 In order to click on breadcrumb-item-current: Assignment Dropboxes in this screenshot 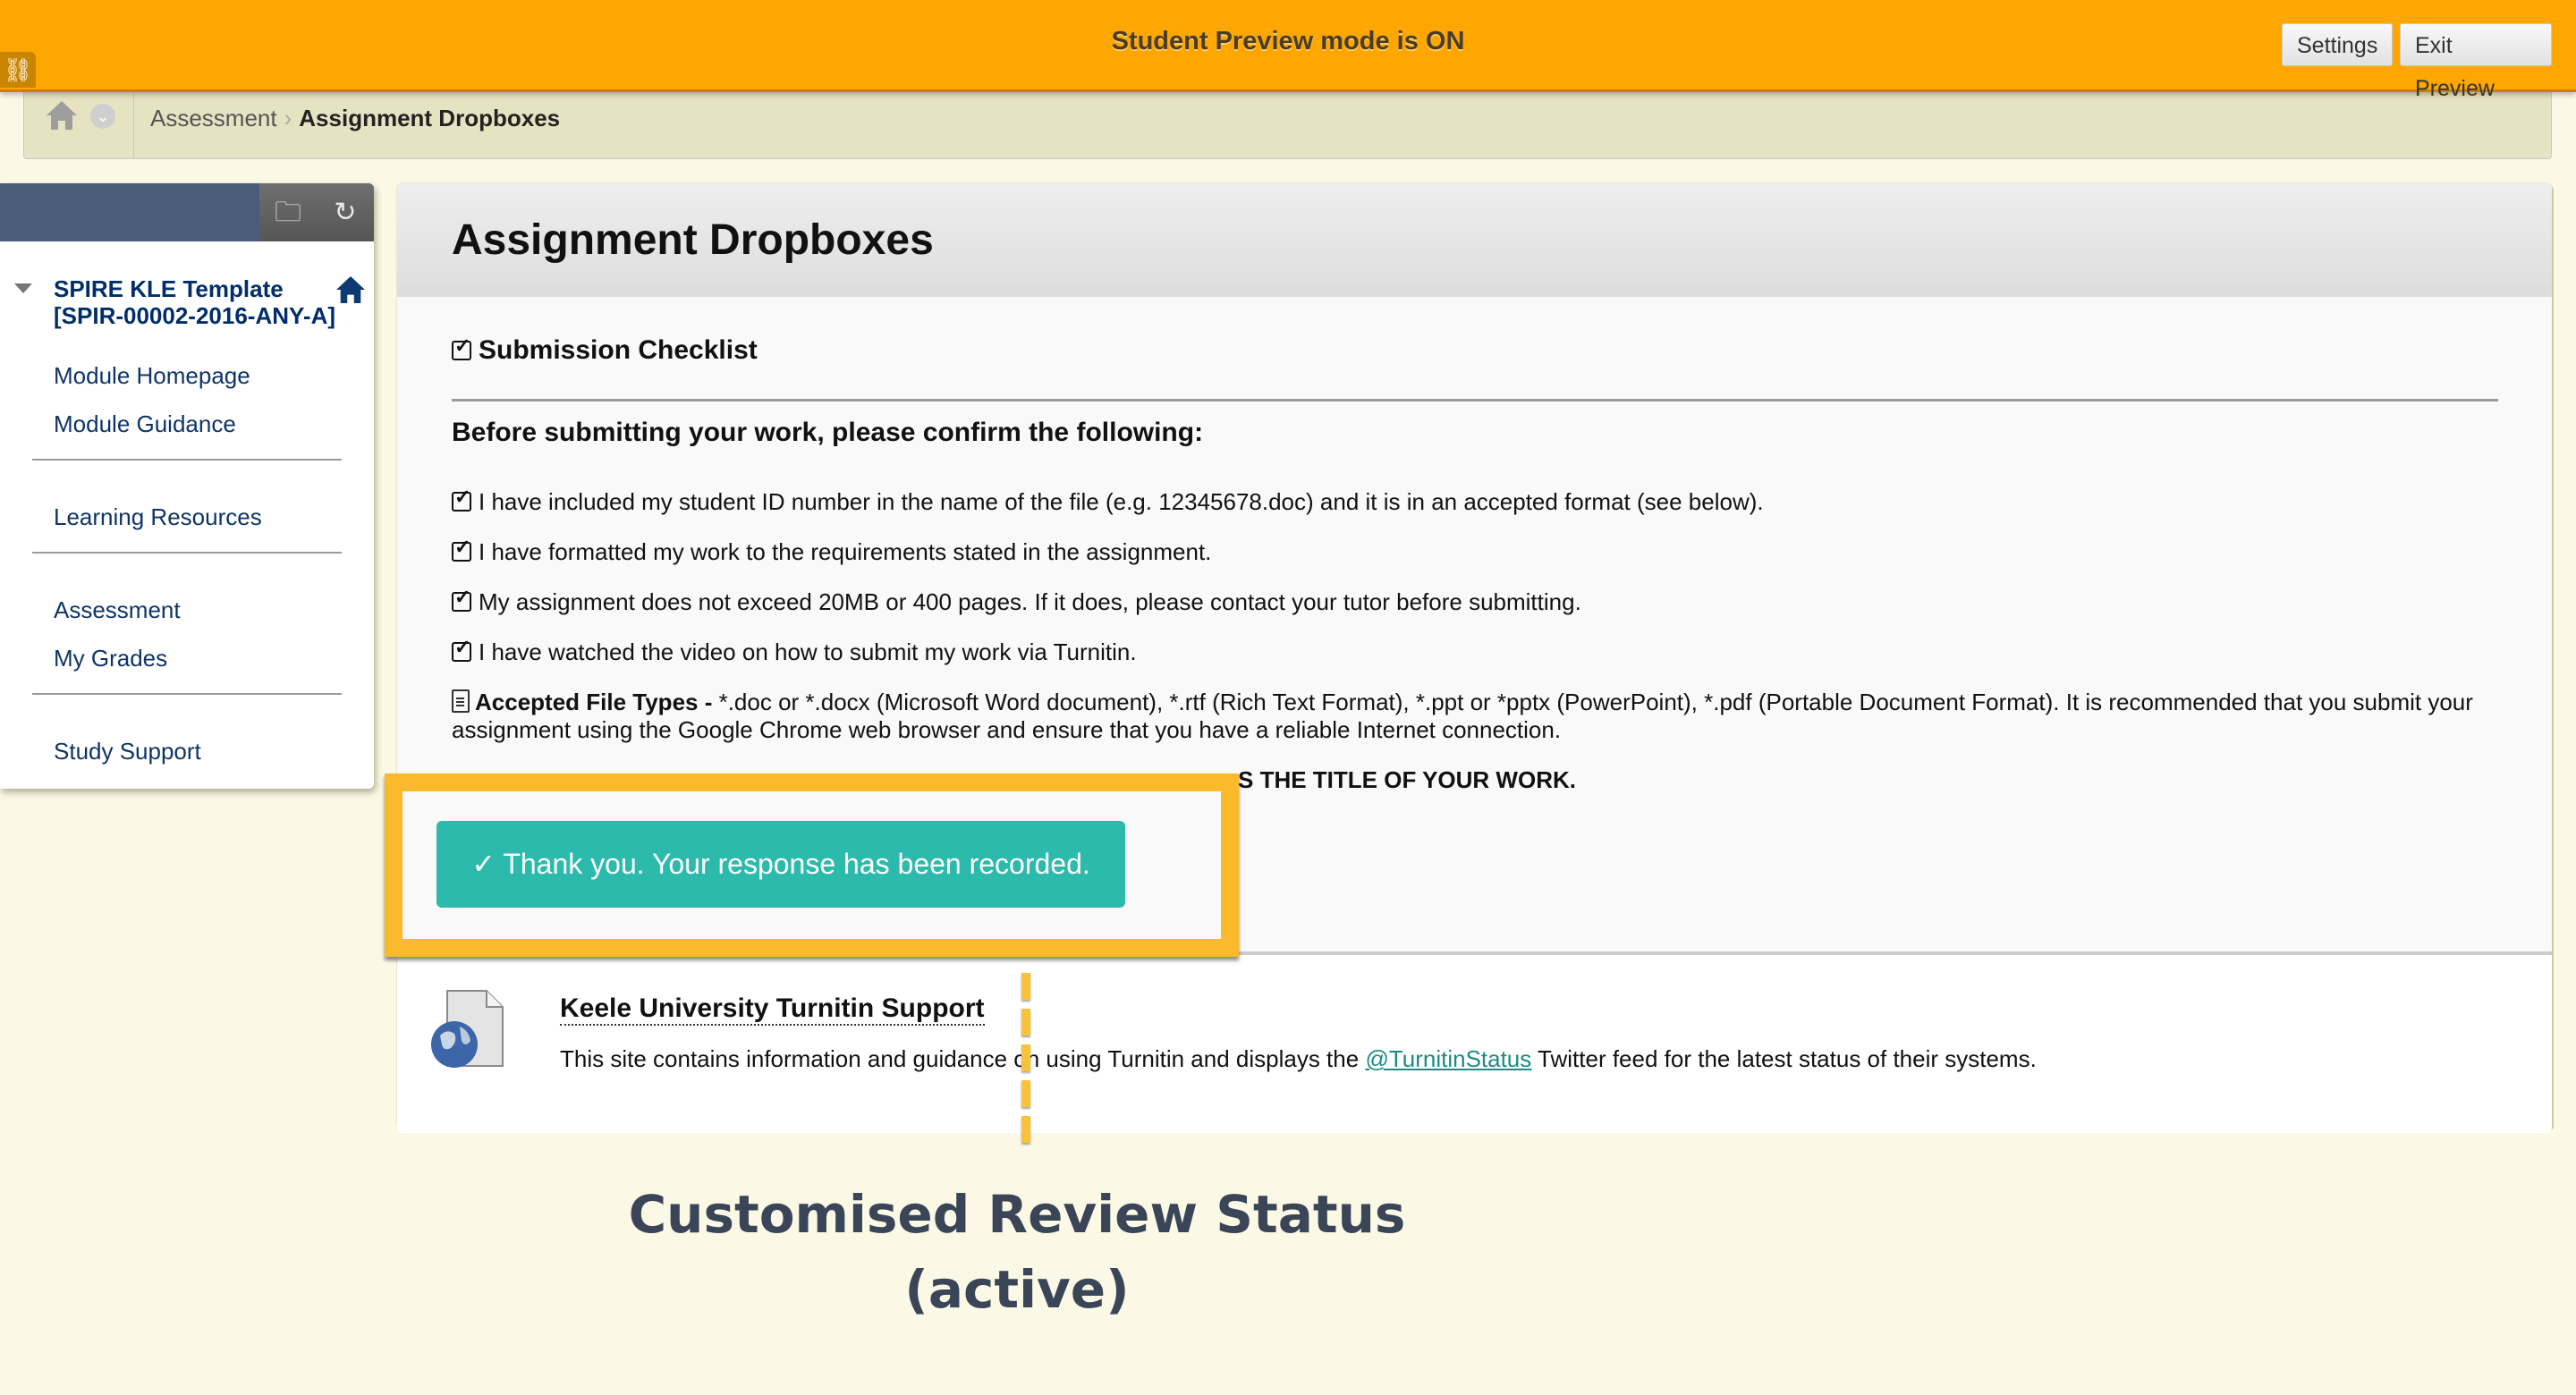, I will do `click(430, 118)`.